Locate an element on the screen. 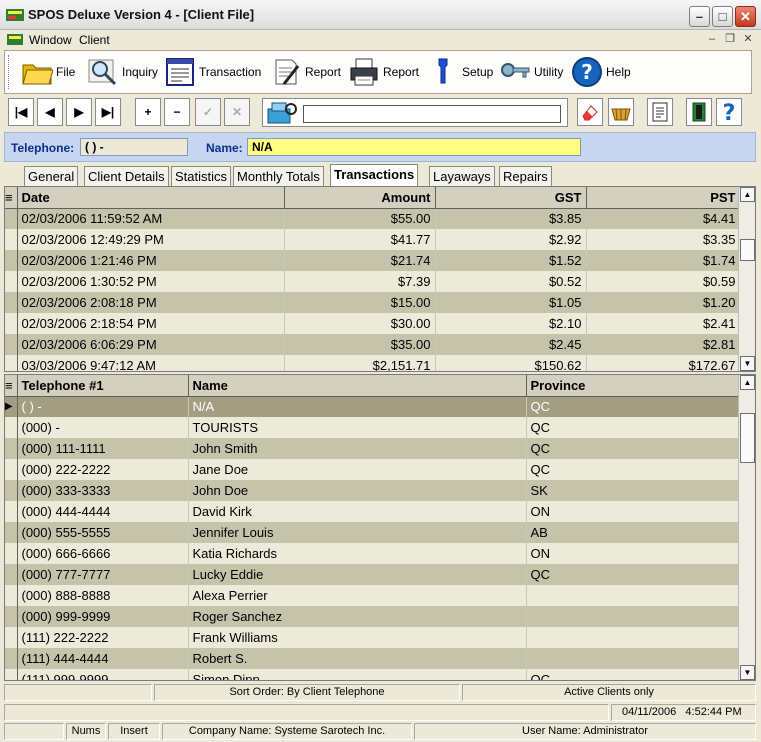 This screenshot has width=761, height=742. first-record-button: |◀ is located at coordinates (21, 112).